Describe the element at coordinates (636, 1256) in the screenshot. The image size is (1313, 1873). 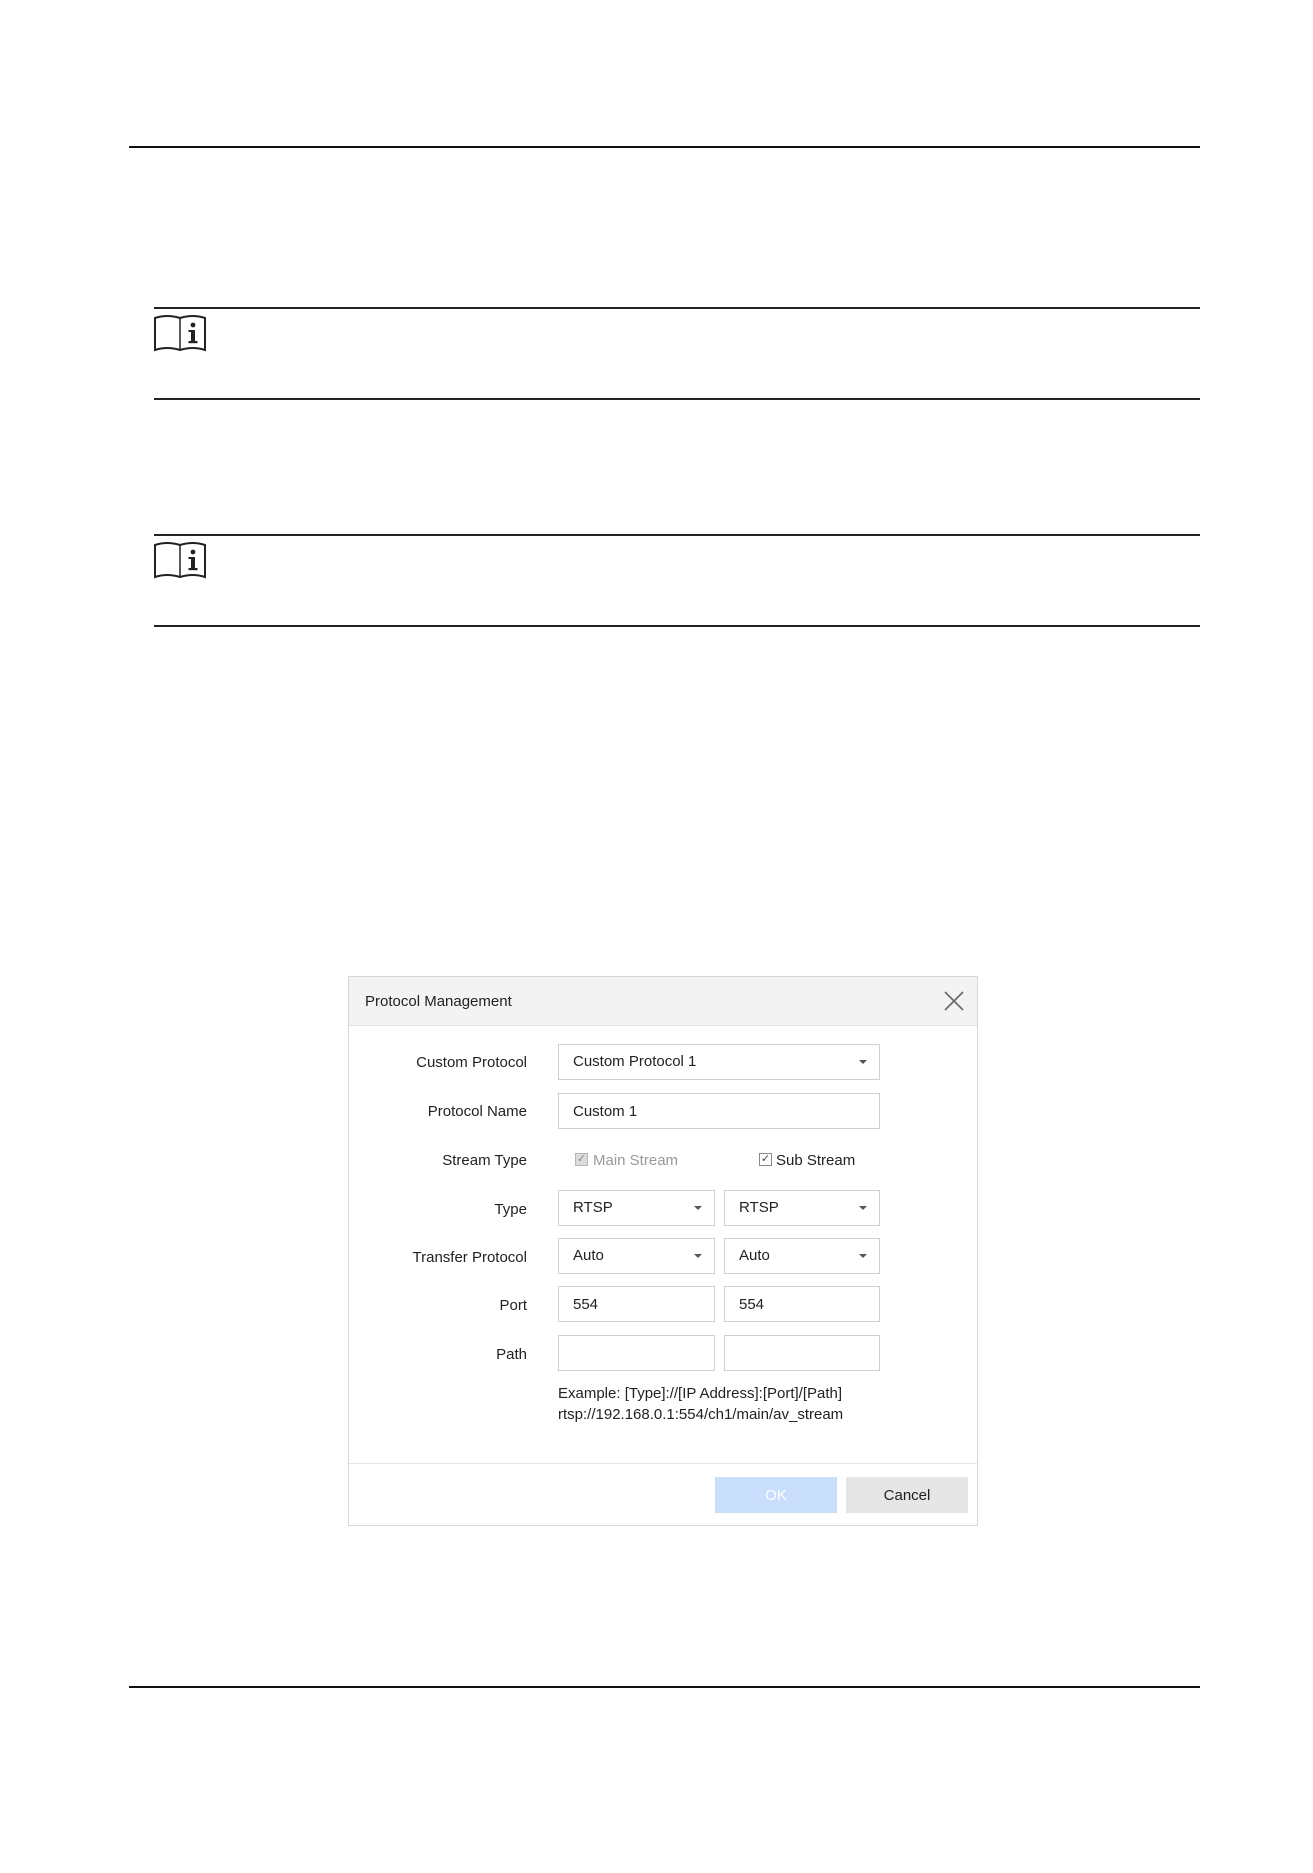
I see `transfer-main-select: Auto` at that location.